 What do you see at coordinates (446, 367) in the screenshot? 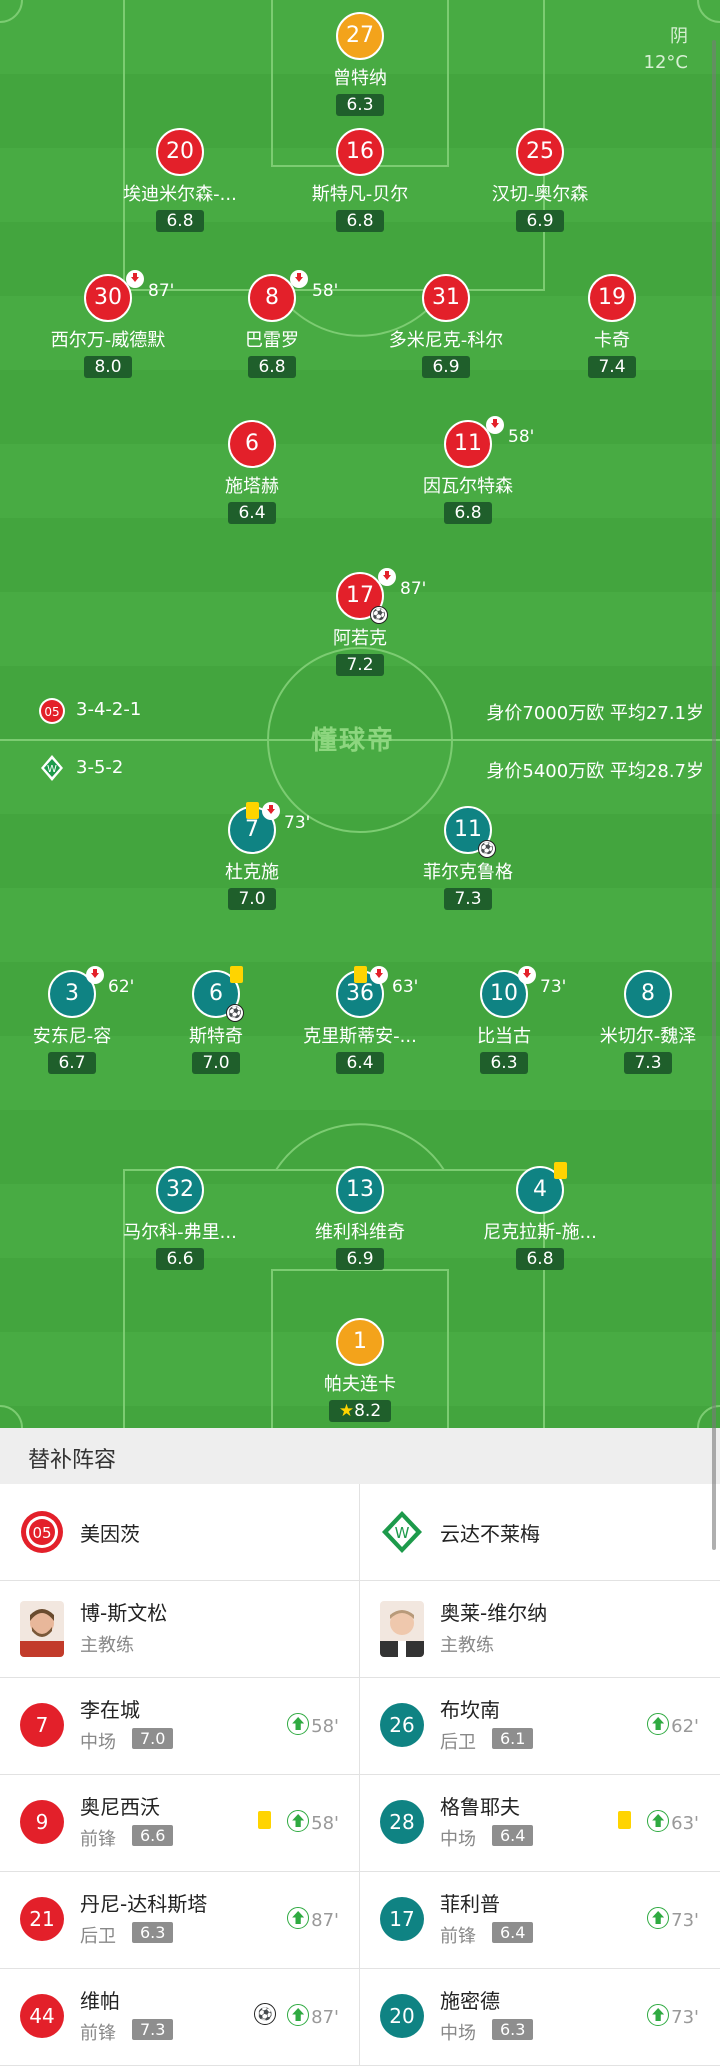
I see `player-rating: 6.9` at bounding box center [446, 367].